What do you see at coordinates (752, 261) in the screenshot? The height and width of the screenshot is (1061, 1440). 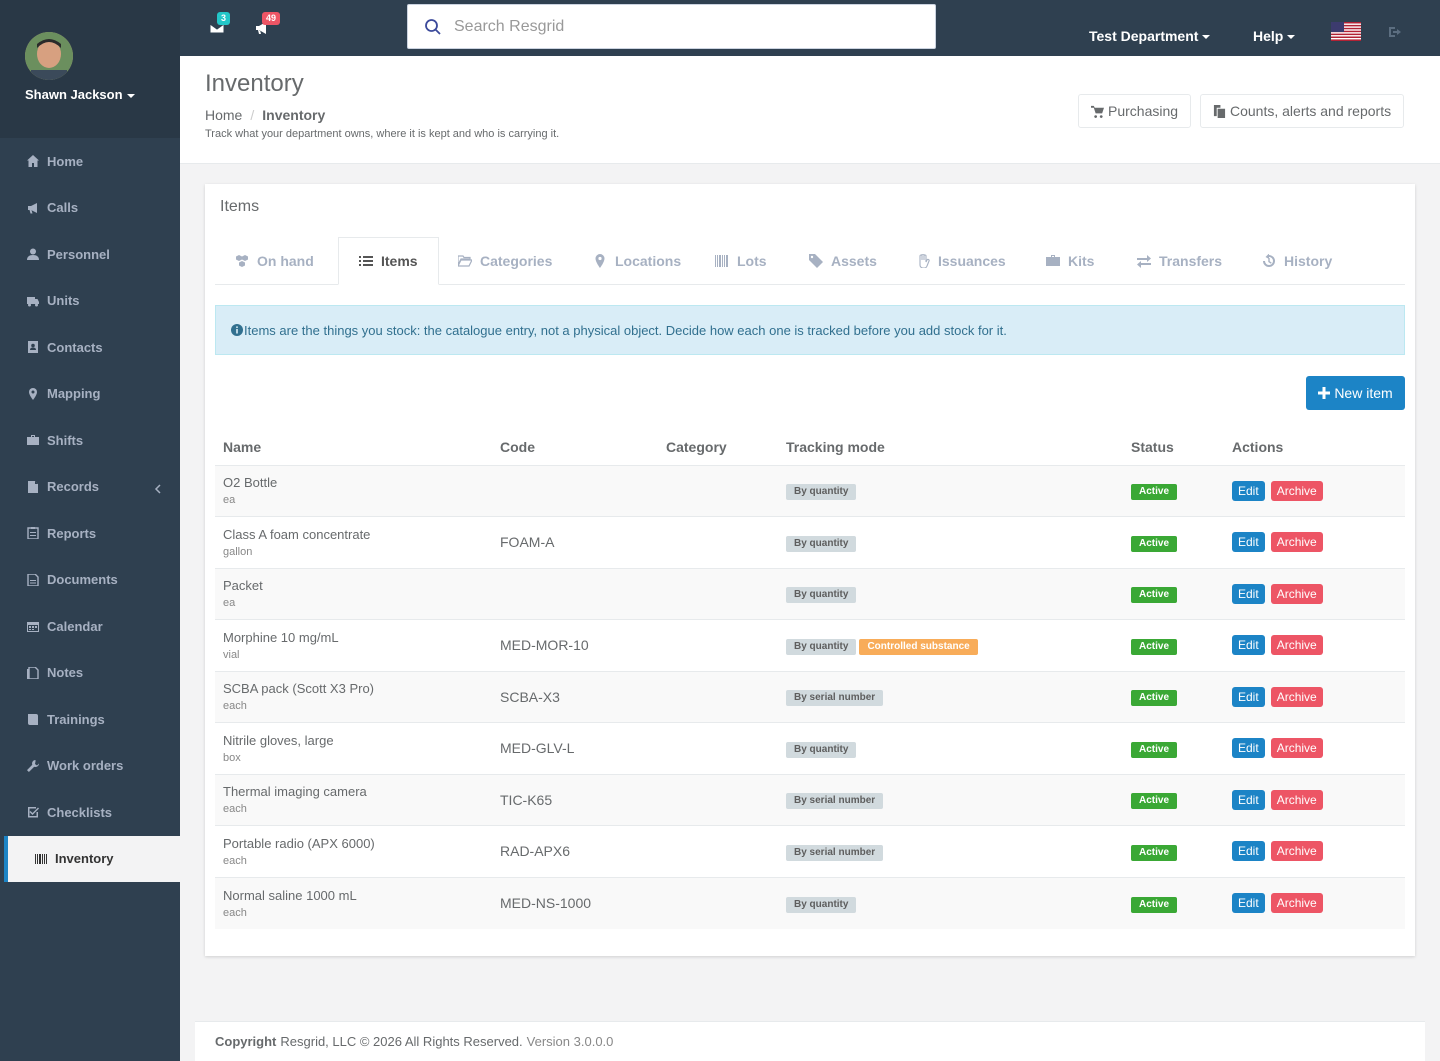 I see `tab-label: Lots` at bounding box center [752, 261].